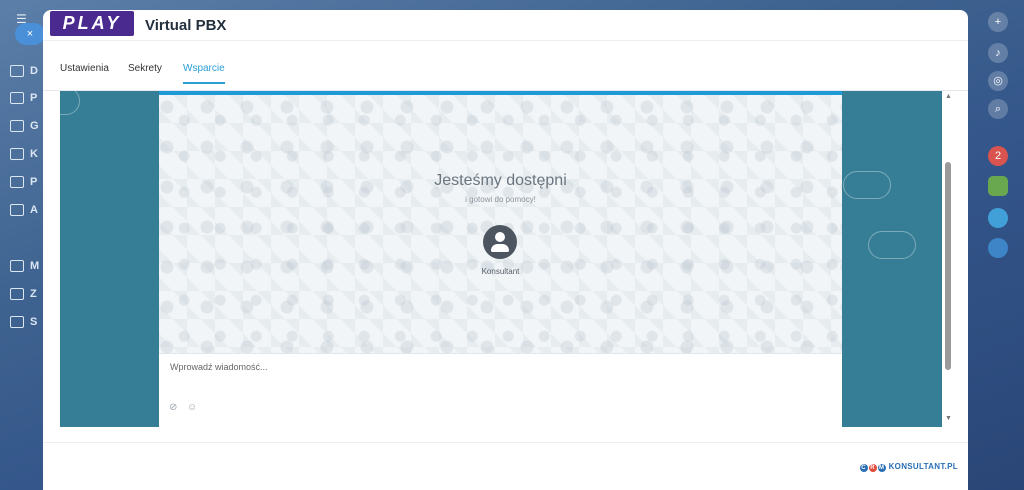 The height and width of the screenshot is (490, 1024). What do you see at coordinates (17, 266) in the screenshot?
I see `people-icon` at bounding box center [17, 266].